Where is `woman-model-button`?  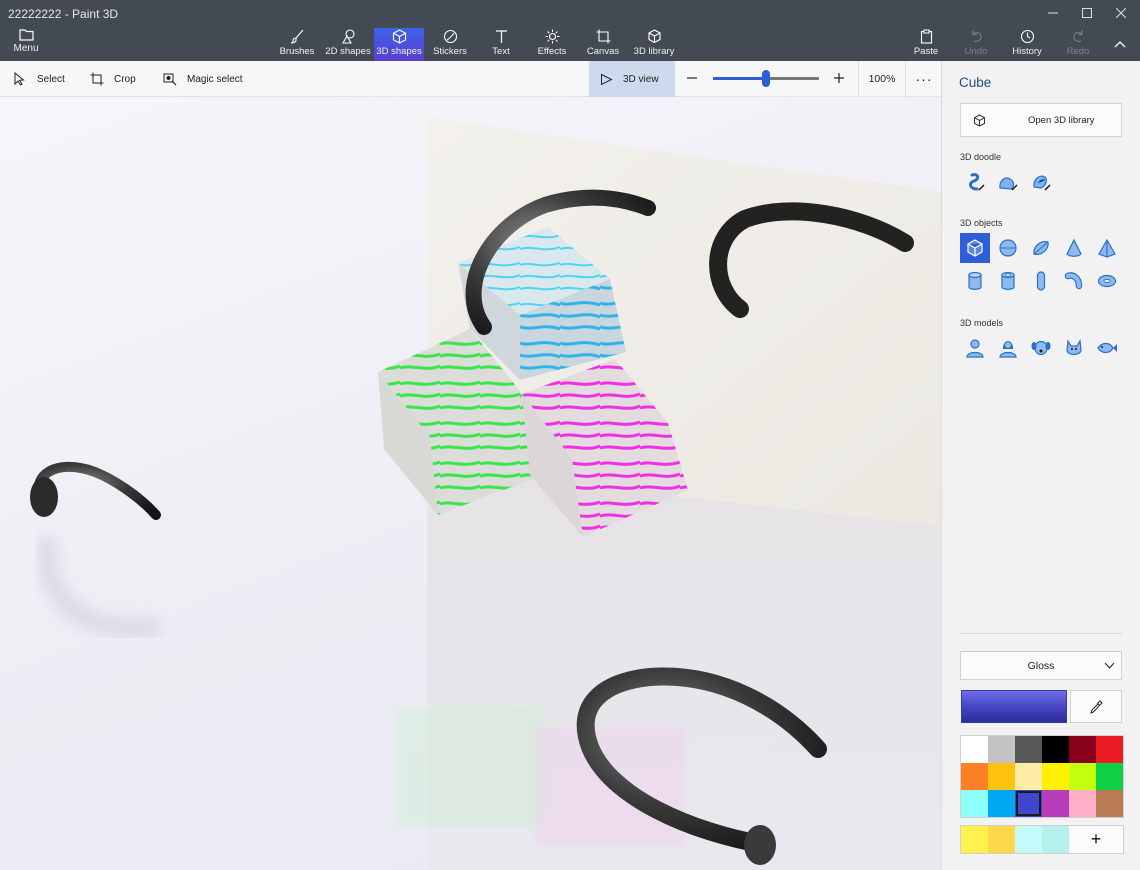
woman-model-button is located at coordinates (1008, 348).